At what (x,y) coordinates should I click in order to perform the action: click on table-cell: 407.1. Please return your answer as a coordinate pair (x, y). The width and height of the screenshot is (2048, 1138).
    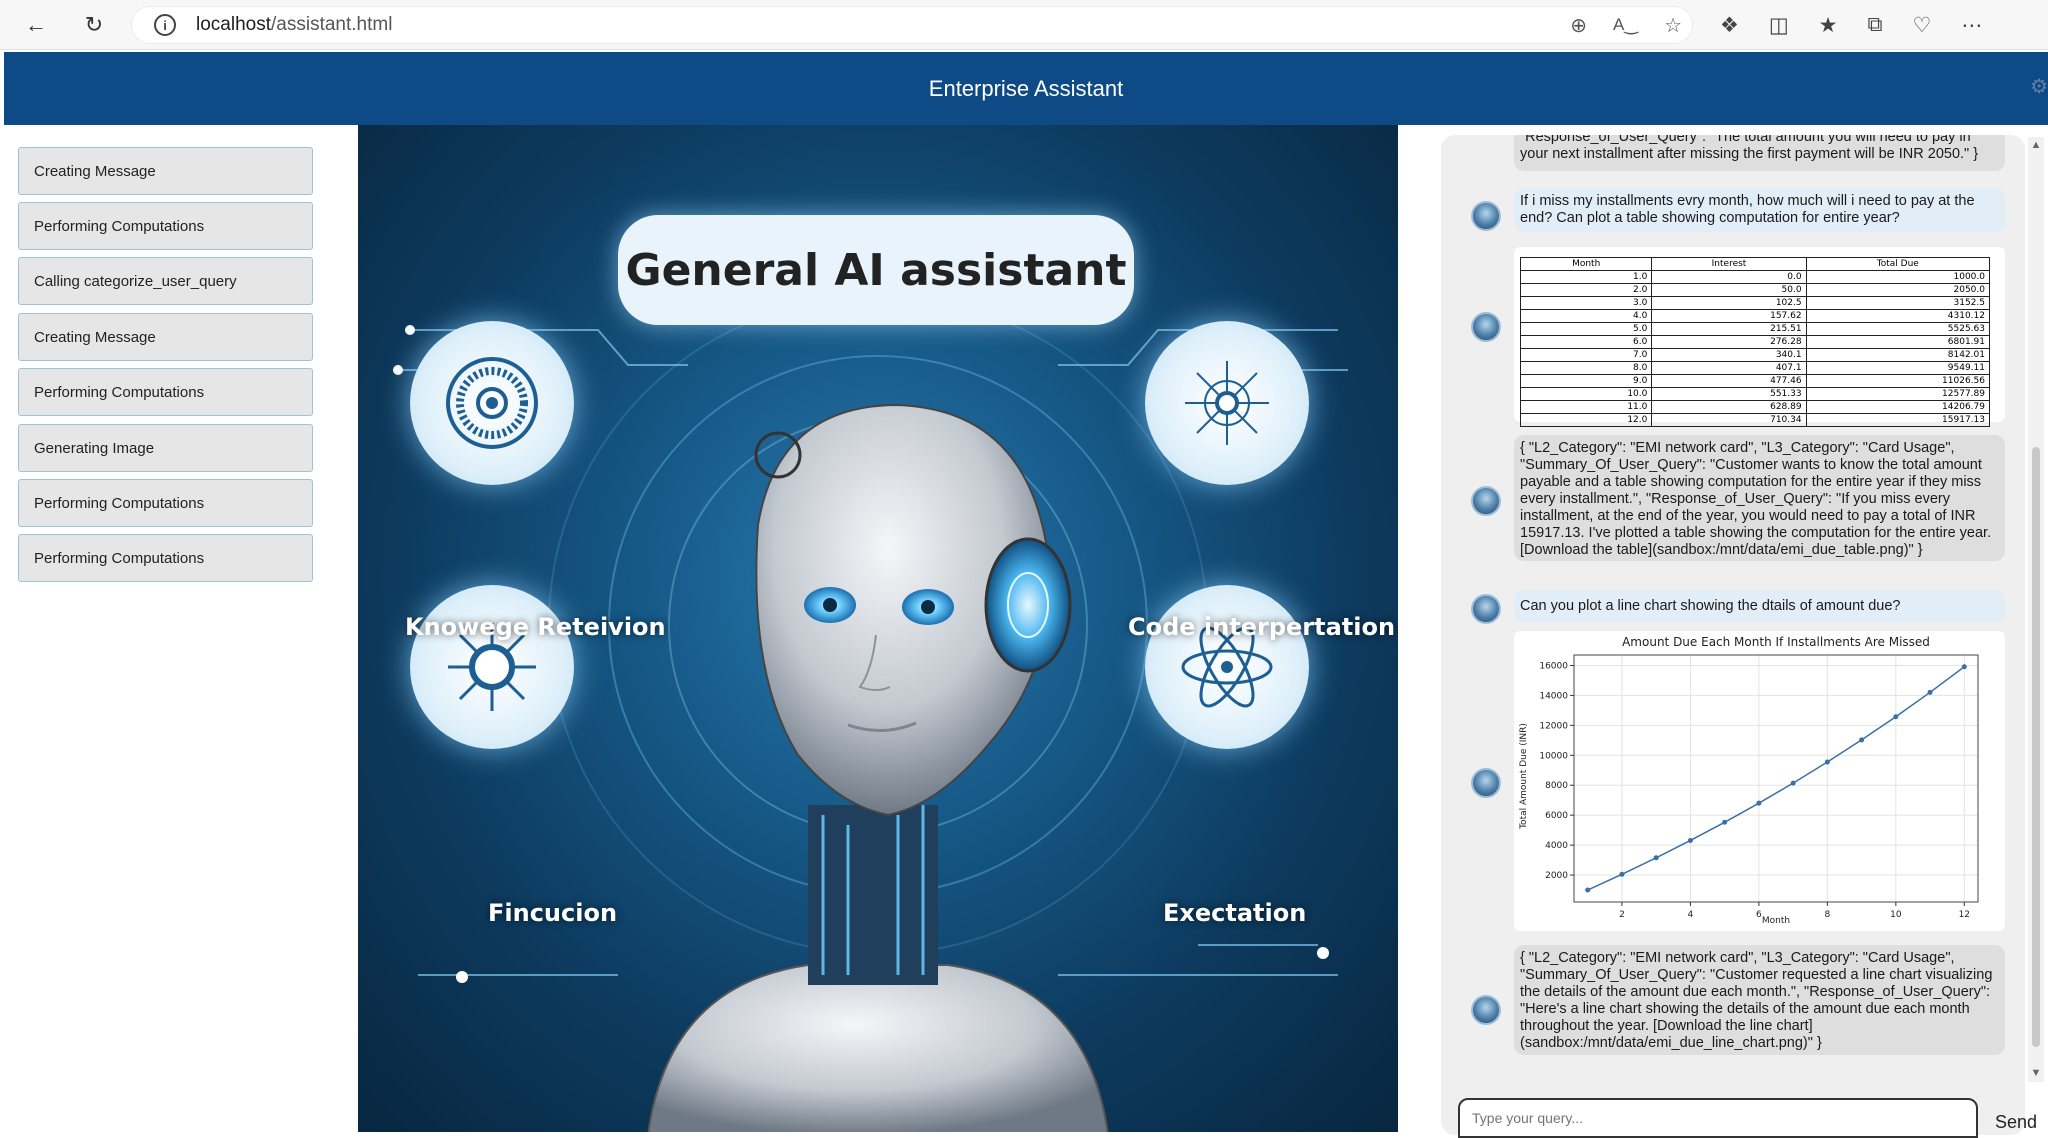
    Looking at the image, I should click on (1729, 368).